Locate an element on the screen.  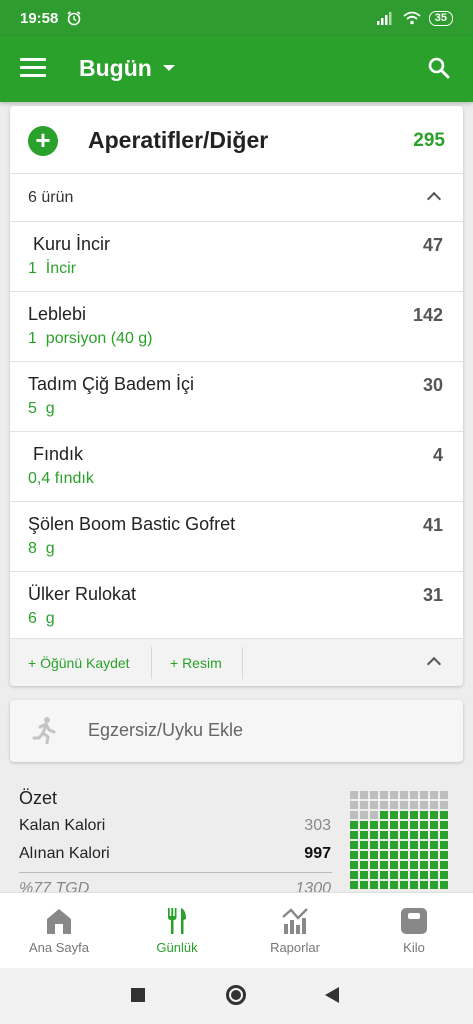
save-meal-button: + Öğünü Kaydet is located at coordinates (79, 663).